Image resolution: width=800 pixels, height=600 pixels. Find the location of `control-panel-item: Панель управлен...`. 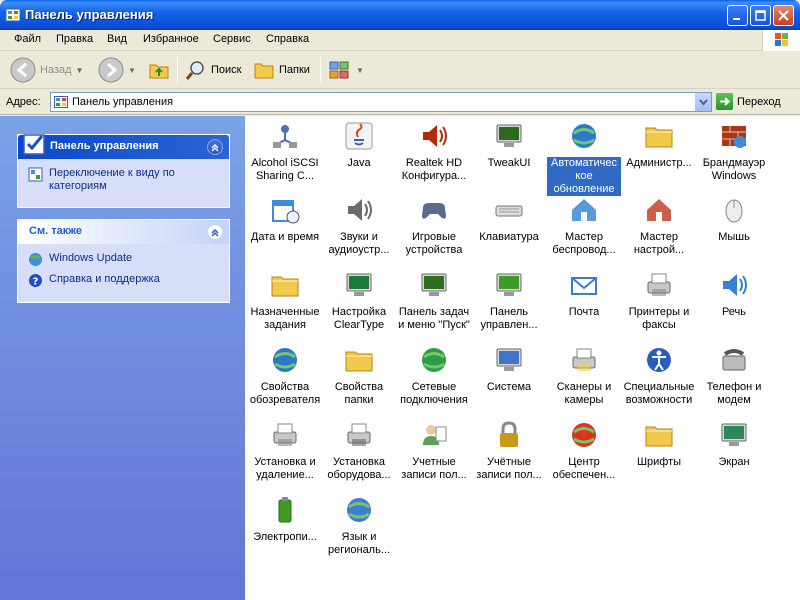

control-panel-item: Панель управлен... is located at coordinates (509, 300).